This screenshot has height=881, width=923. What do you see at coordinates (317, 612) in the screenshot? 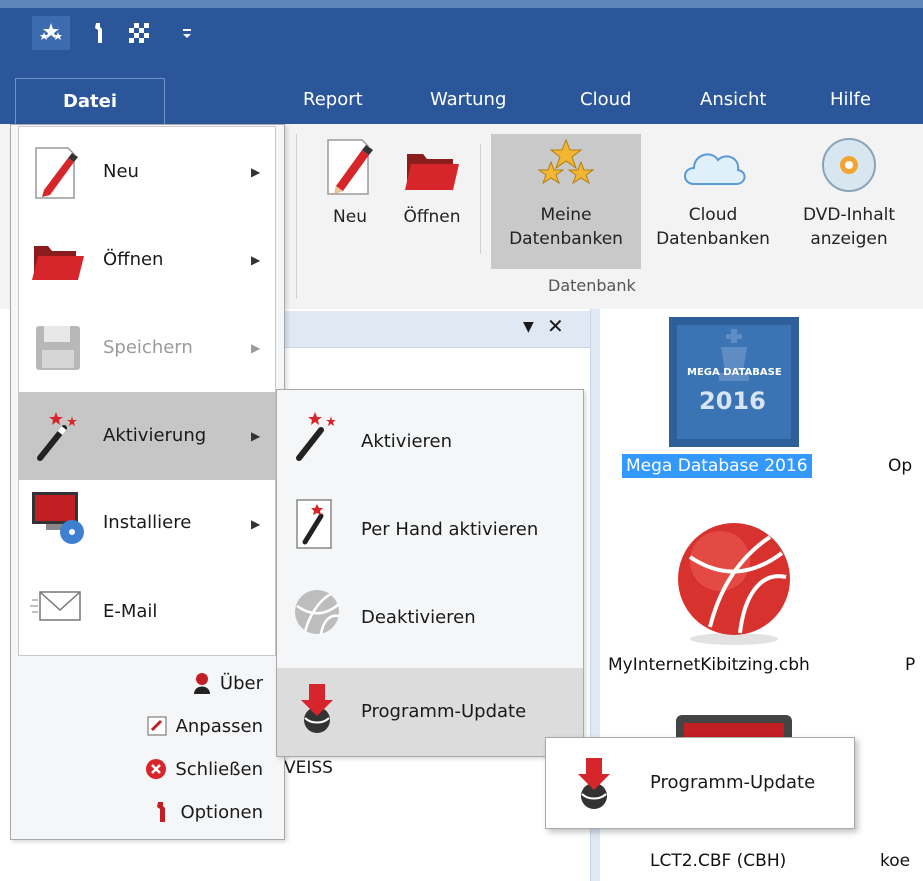
I see `globe-grey-icon` at bounding box center [317, 612].